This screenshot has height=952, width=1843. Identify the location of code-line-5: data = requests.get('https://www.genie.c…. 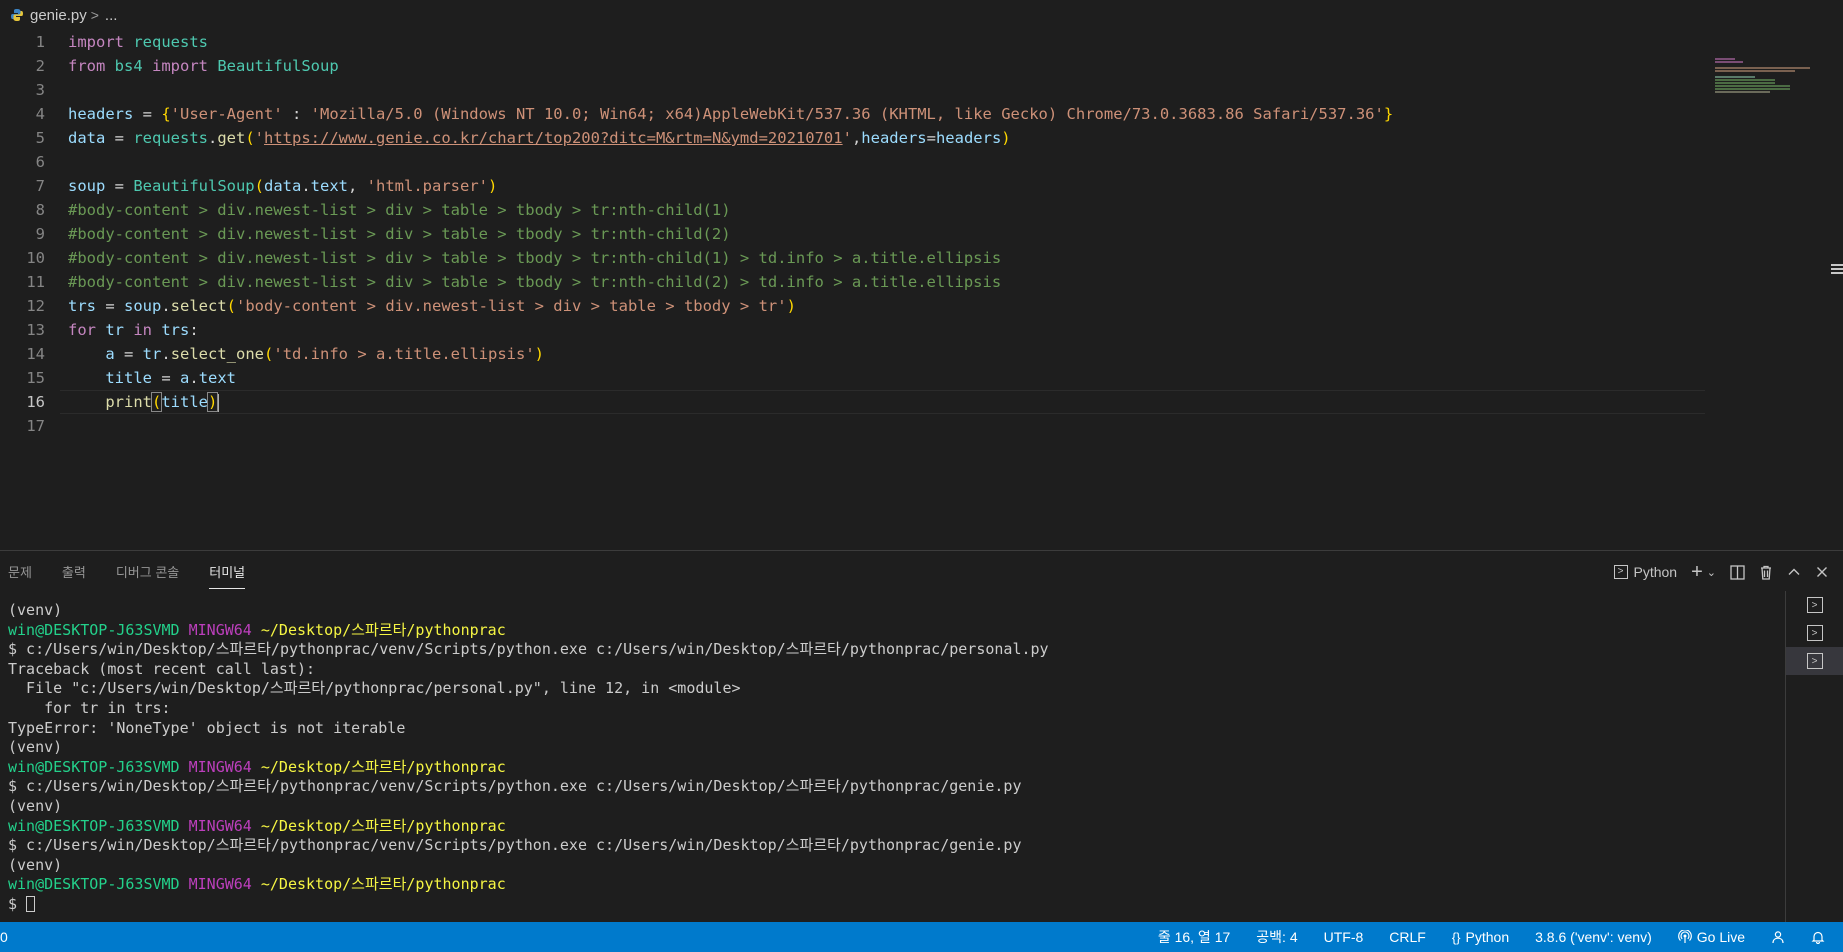
(730, 138).